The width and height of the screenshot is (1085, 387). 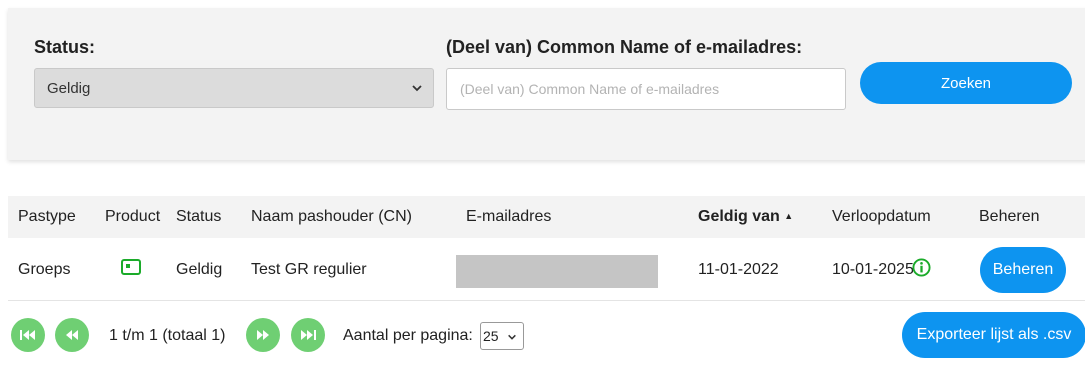 I want to click on first-page-button, so click(x=28, y=335).